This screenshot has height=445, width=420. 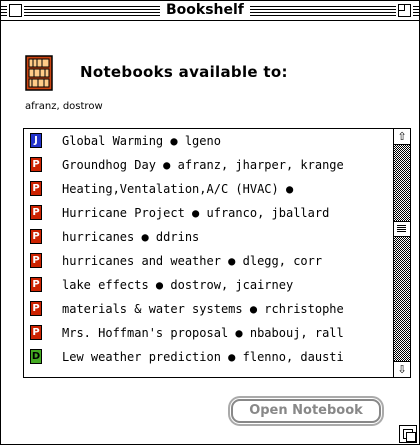 I want to click on vertical-scrollbar: ⇧ ⇩, so click(x=401, y=253).